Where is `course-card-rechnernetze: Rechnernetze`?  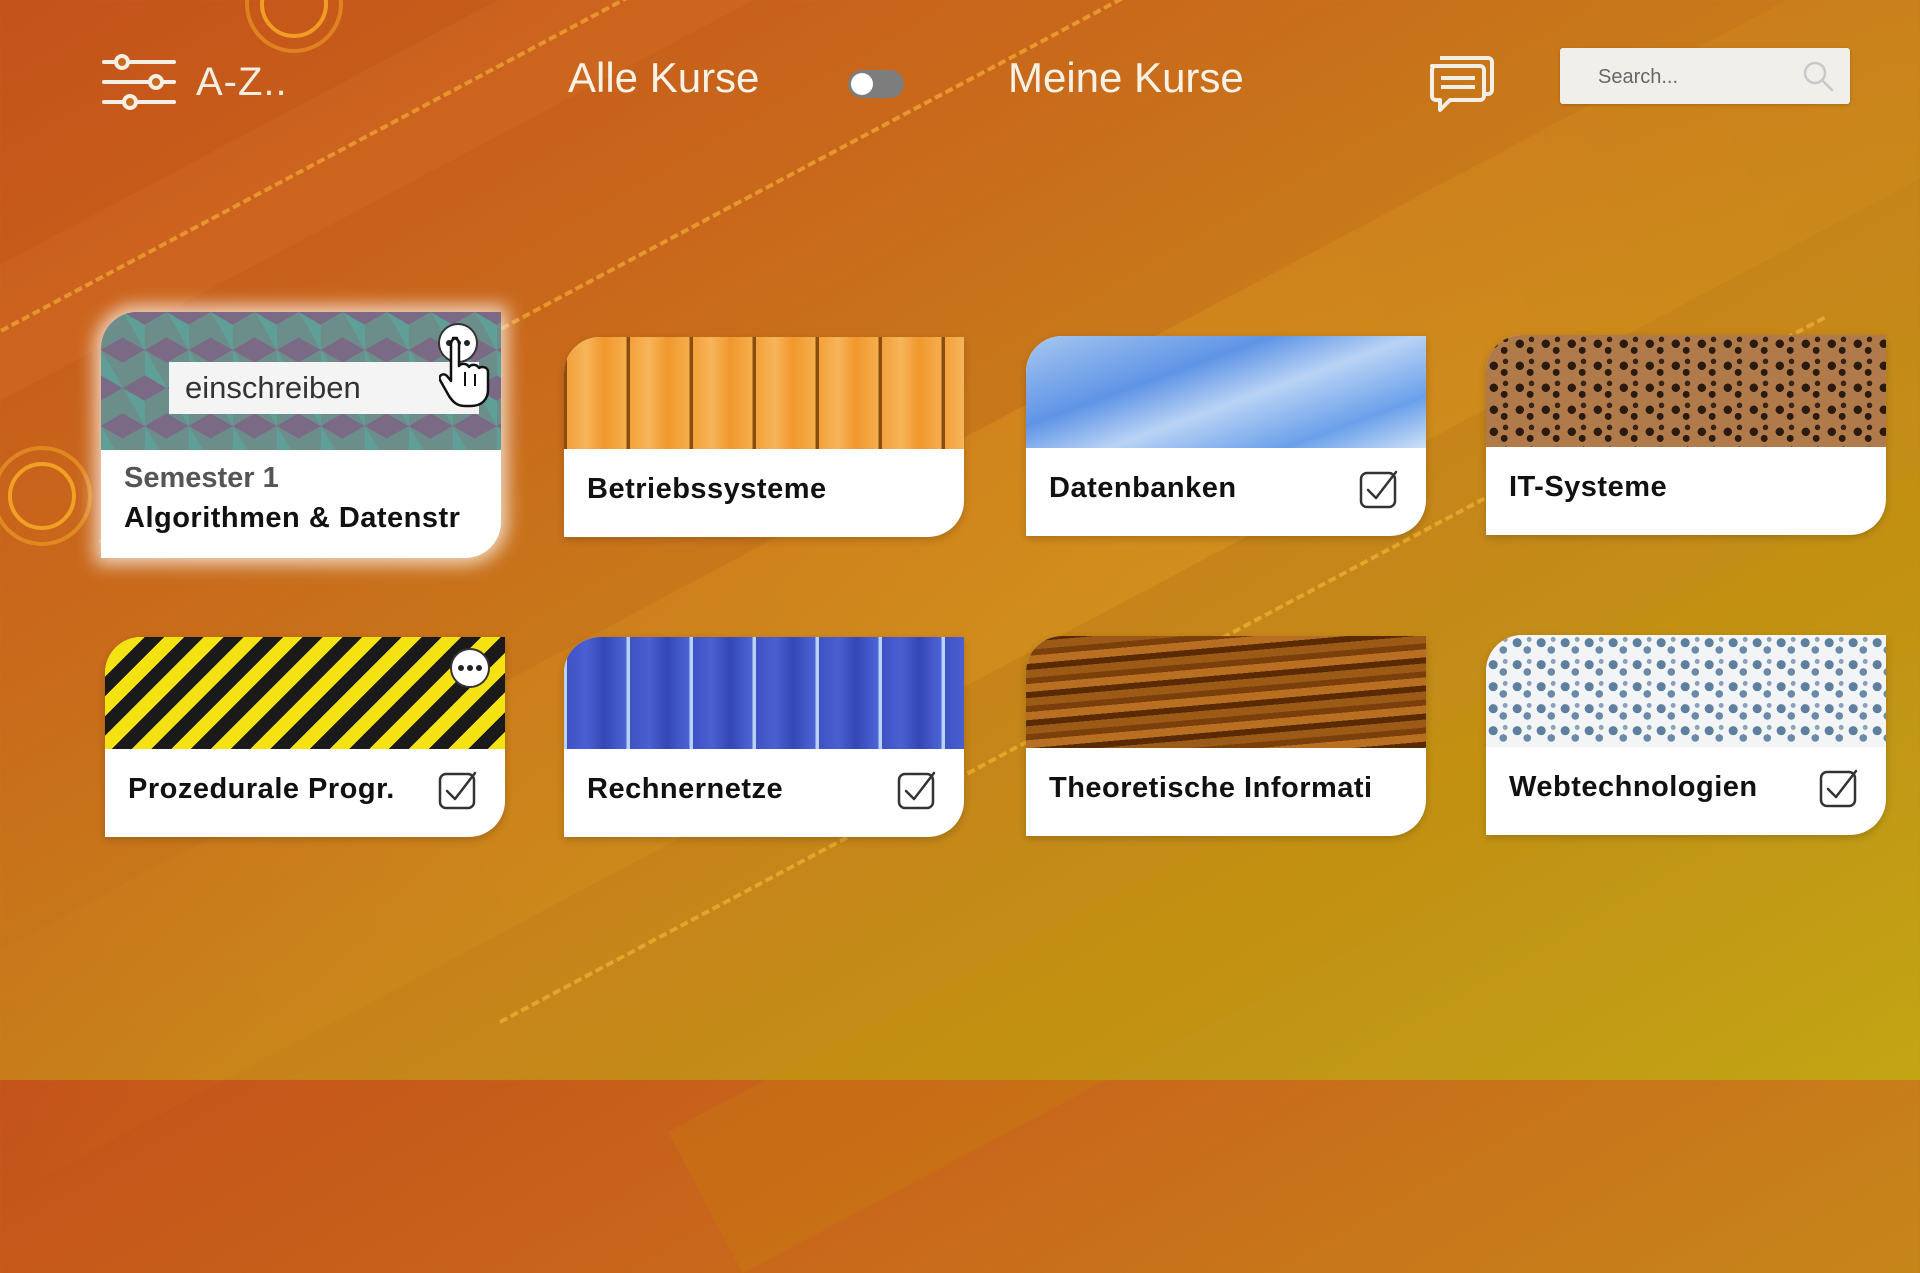 course-card-rechnernetze: Rechnernetze is located at coordinates (764, 737).